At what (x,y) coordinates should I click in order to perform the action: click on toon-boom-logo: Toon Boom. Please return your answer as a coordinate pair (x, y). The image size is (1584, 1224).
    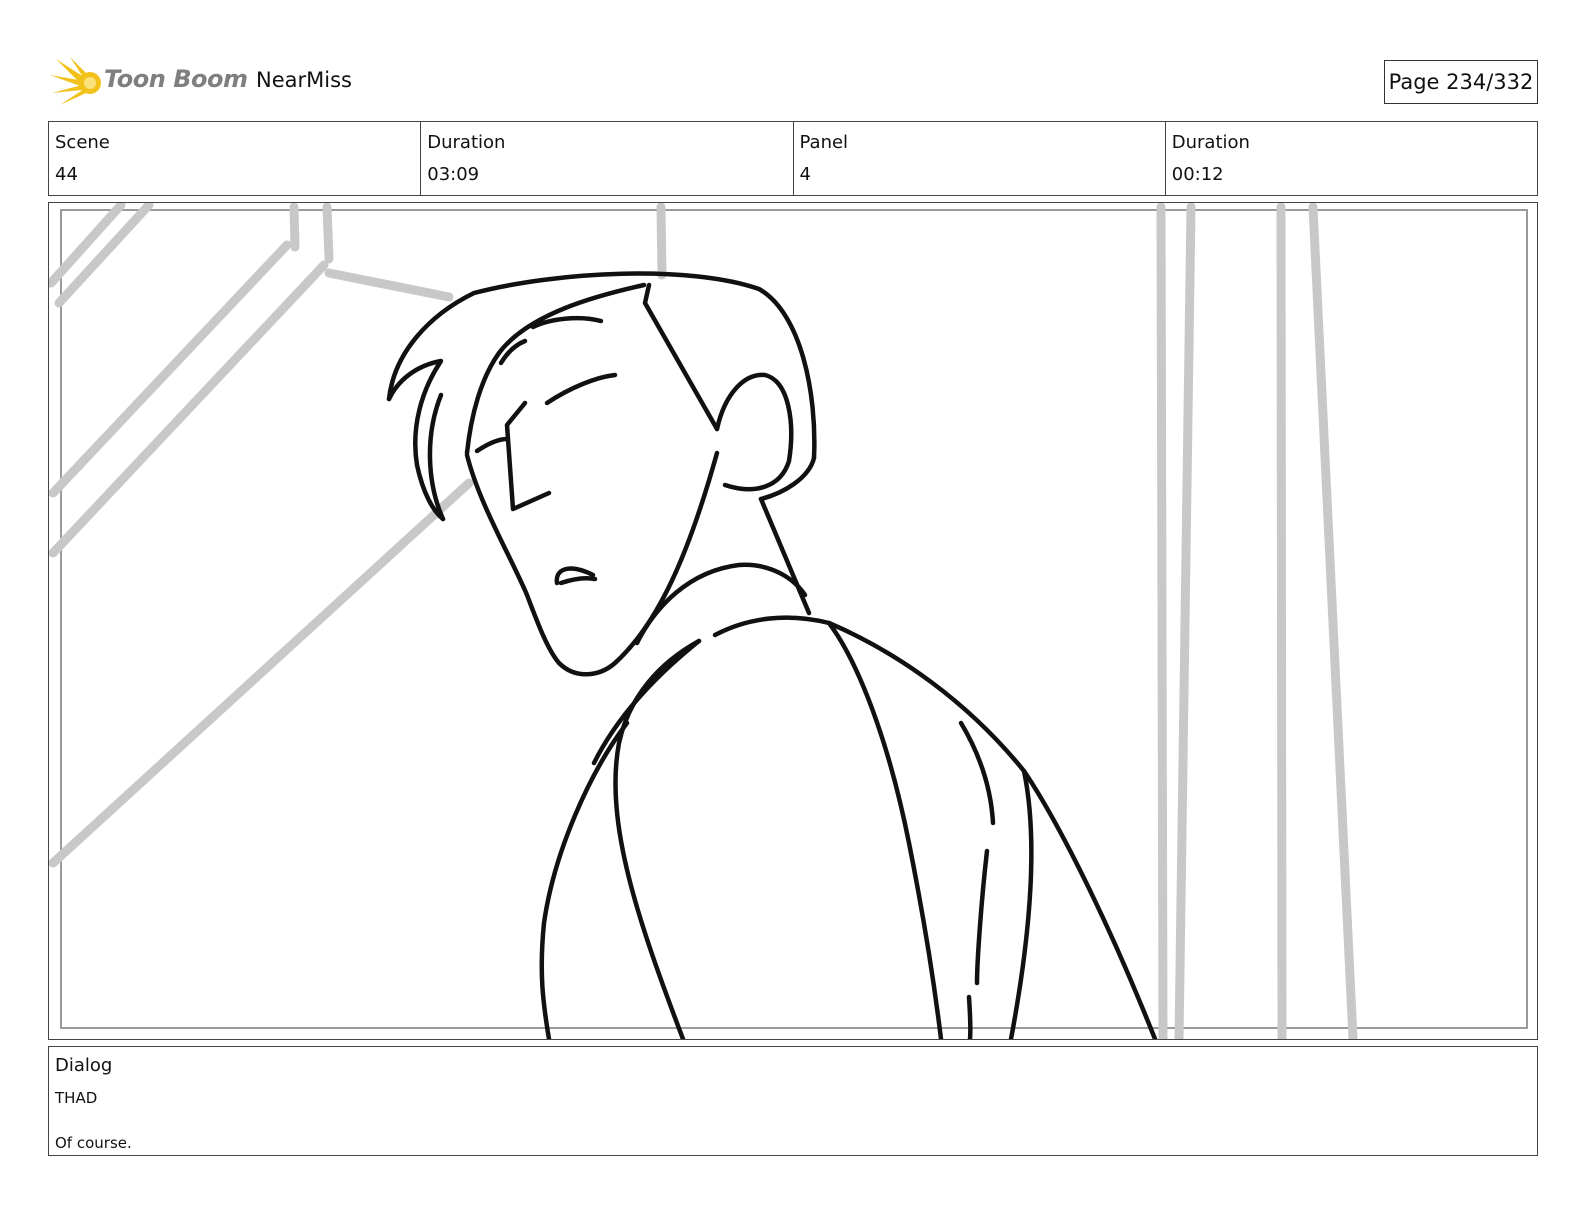
    Looking at the image, I should click on (149, 82).